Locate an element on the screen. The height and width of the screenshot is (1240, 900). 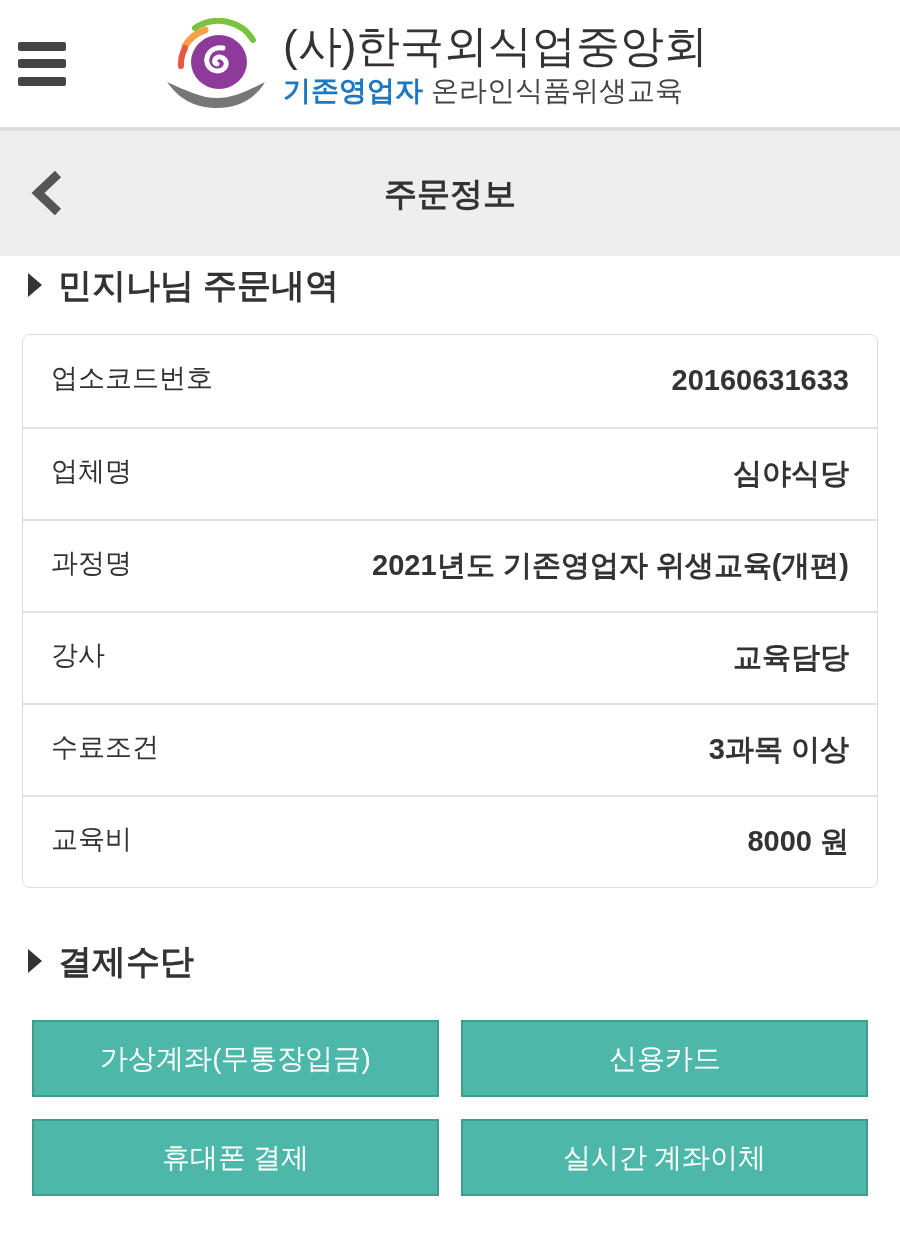
page-title: 주문정보 is located at coordinates (450, 193).